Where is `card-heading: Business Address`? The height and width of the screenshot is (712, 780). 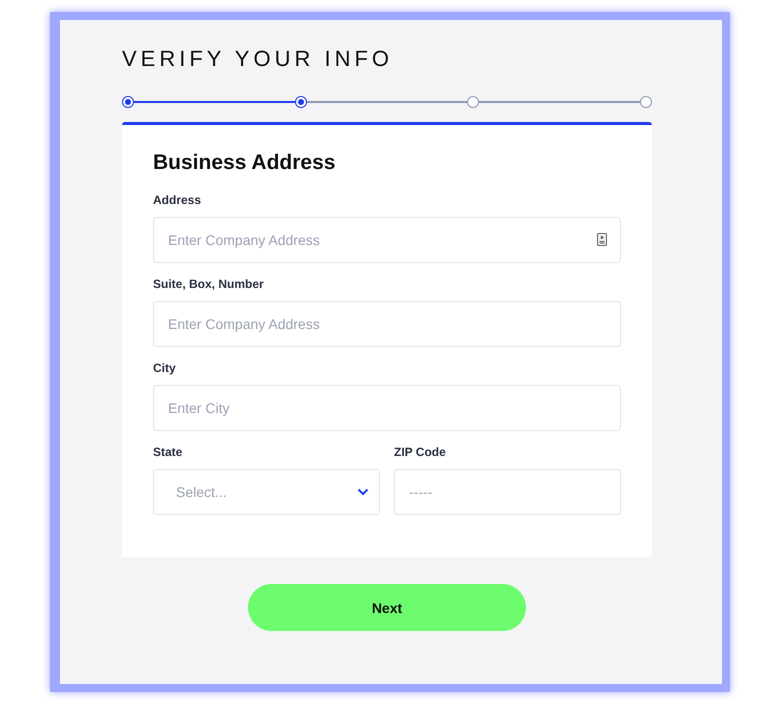
card-heading: Business Address is located at coordinates (244, 163).